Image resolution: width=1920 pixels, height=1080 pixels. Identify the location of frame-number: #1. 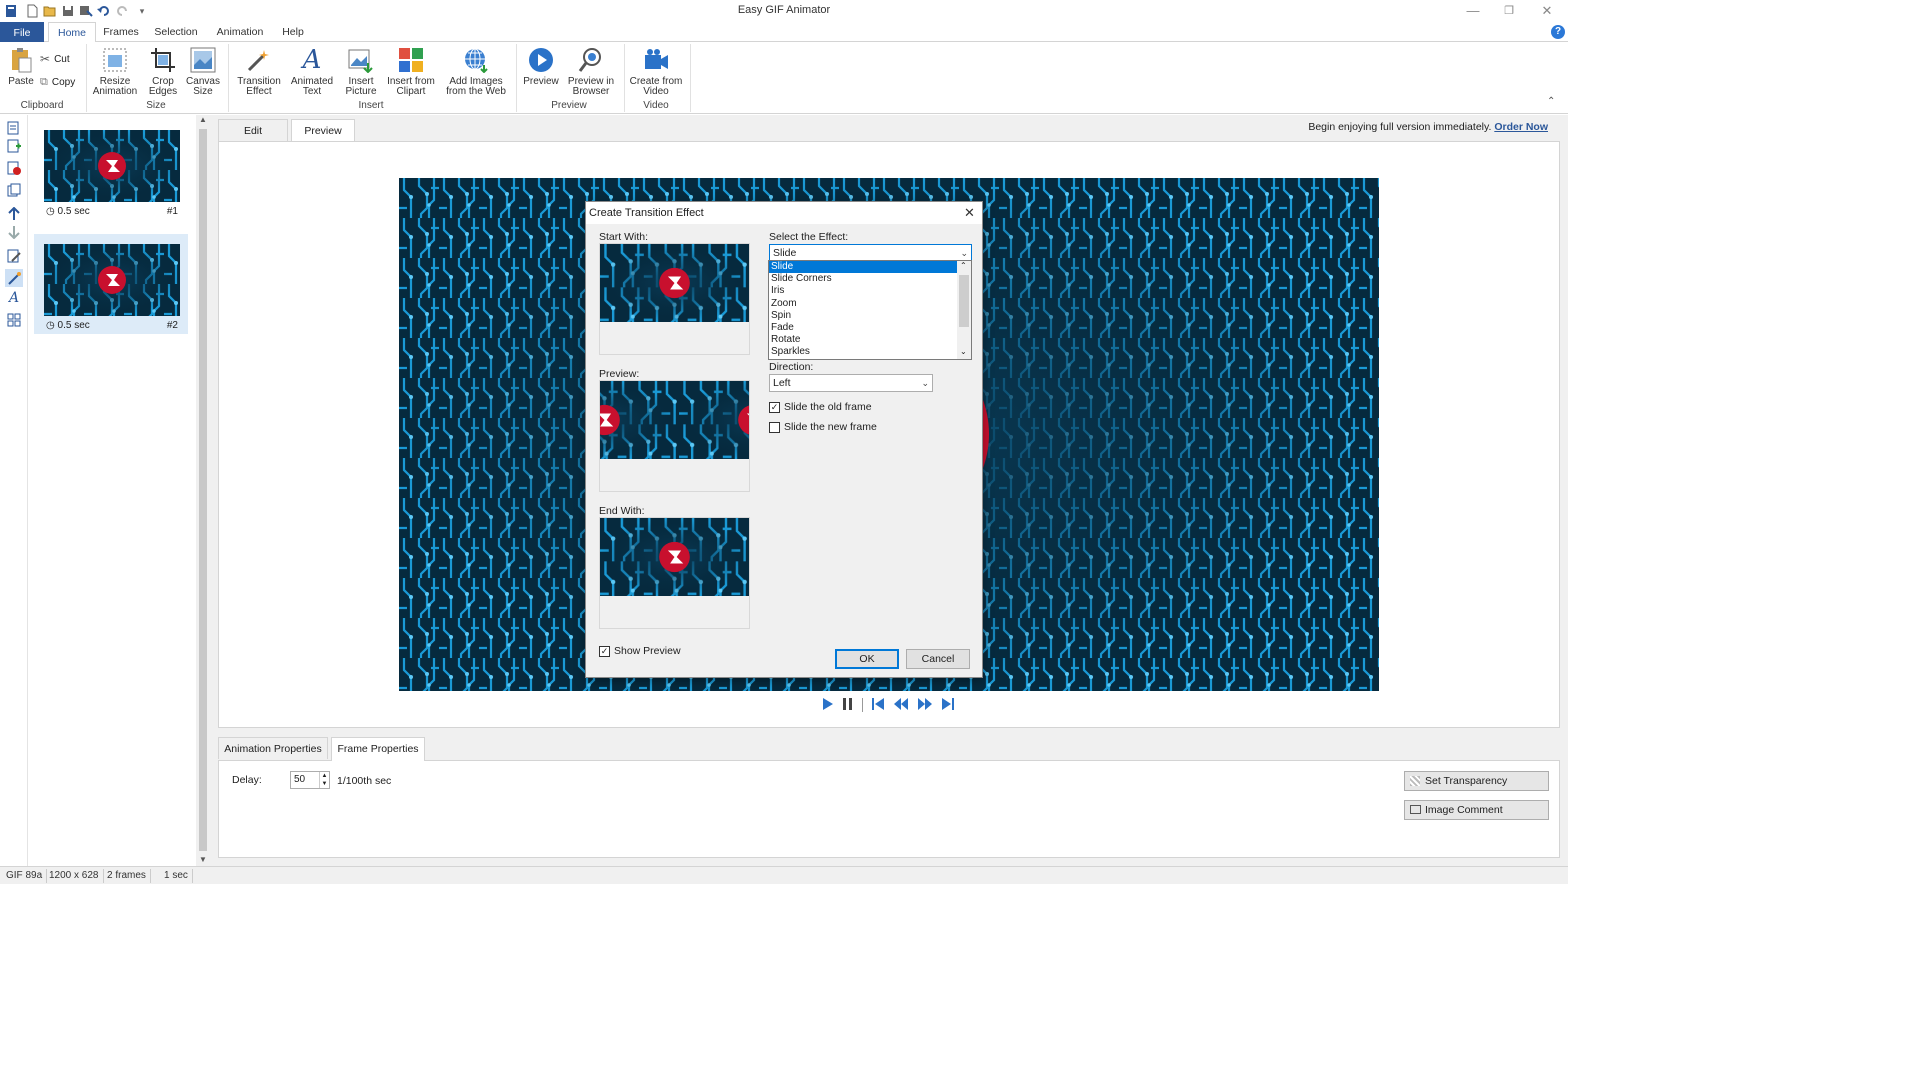
(172, 211).